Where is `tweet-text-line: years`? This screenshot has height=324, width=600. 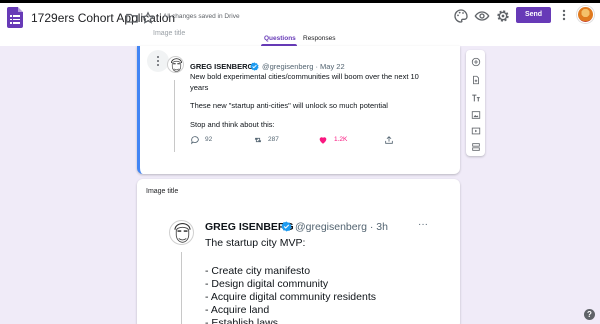 tweet-text-line: years is located at coordinates (199, 87).